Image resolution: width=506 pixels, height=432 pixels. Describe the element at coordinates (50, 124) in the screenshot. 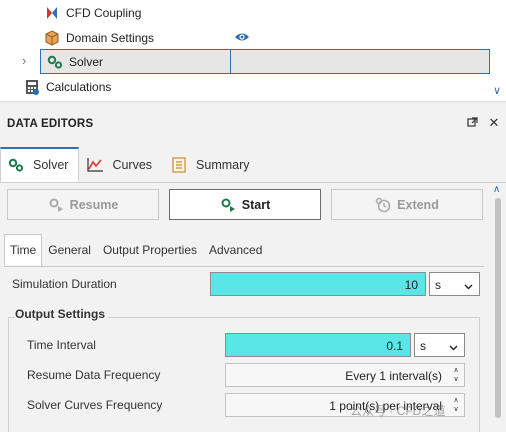

I see `panel-title: DATA EDITORS` at that location.